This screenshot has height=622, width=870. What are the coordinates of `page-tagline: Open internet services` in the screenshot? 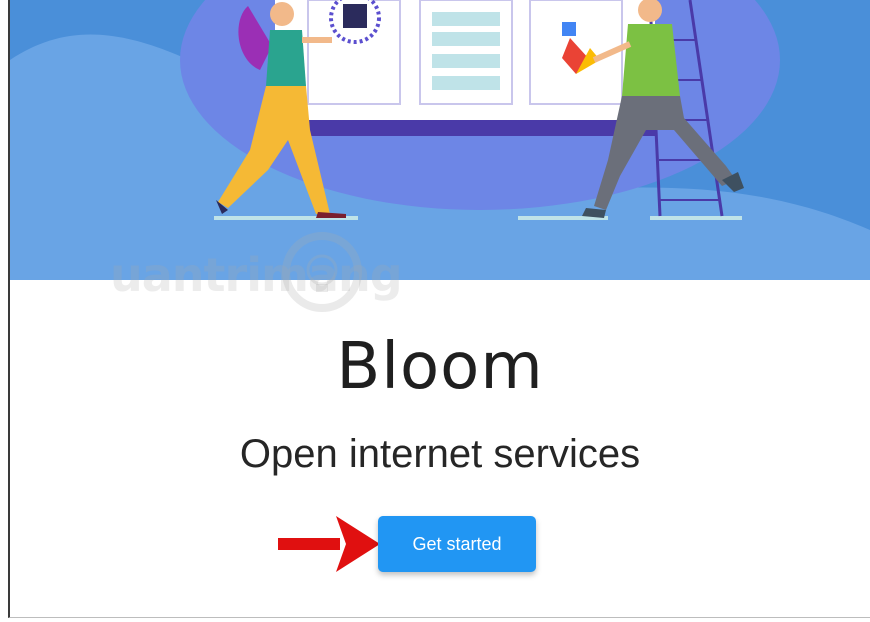 It's located at (440, 454).